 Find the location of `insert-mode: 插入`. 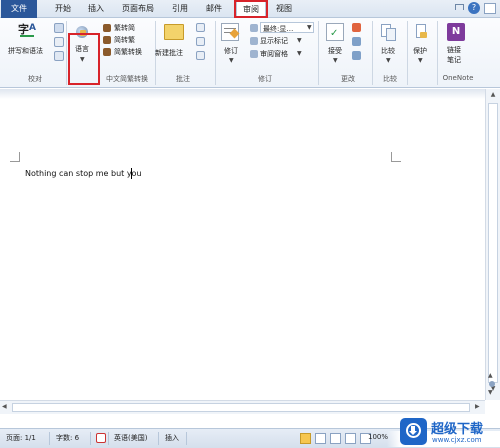

insert-mode: 插入 is located at coordinates (172, 438).